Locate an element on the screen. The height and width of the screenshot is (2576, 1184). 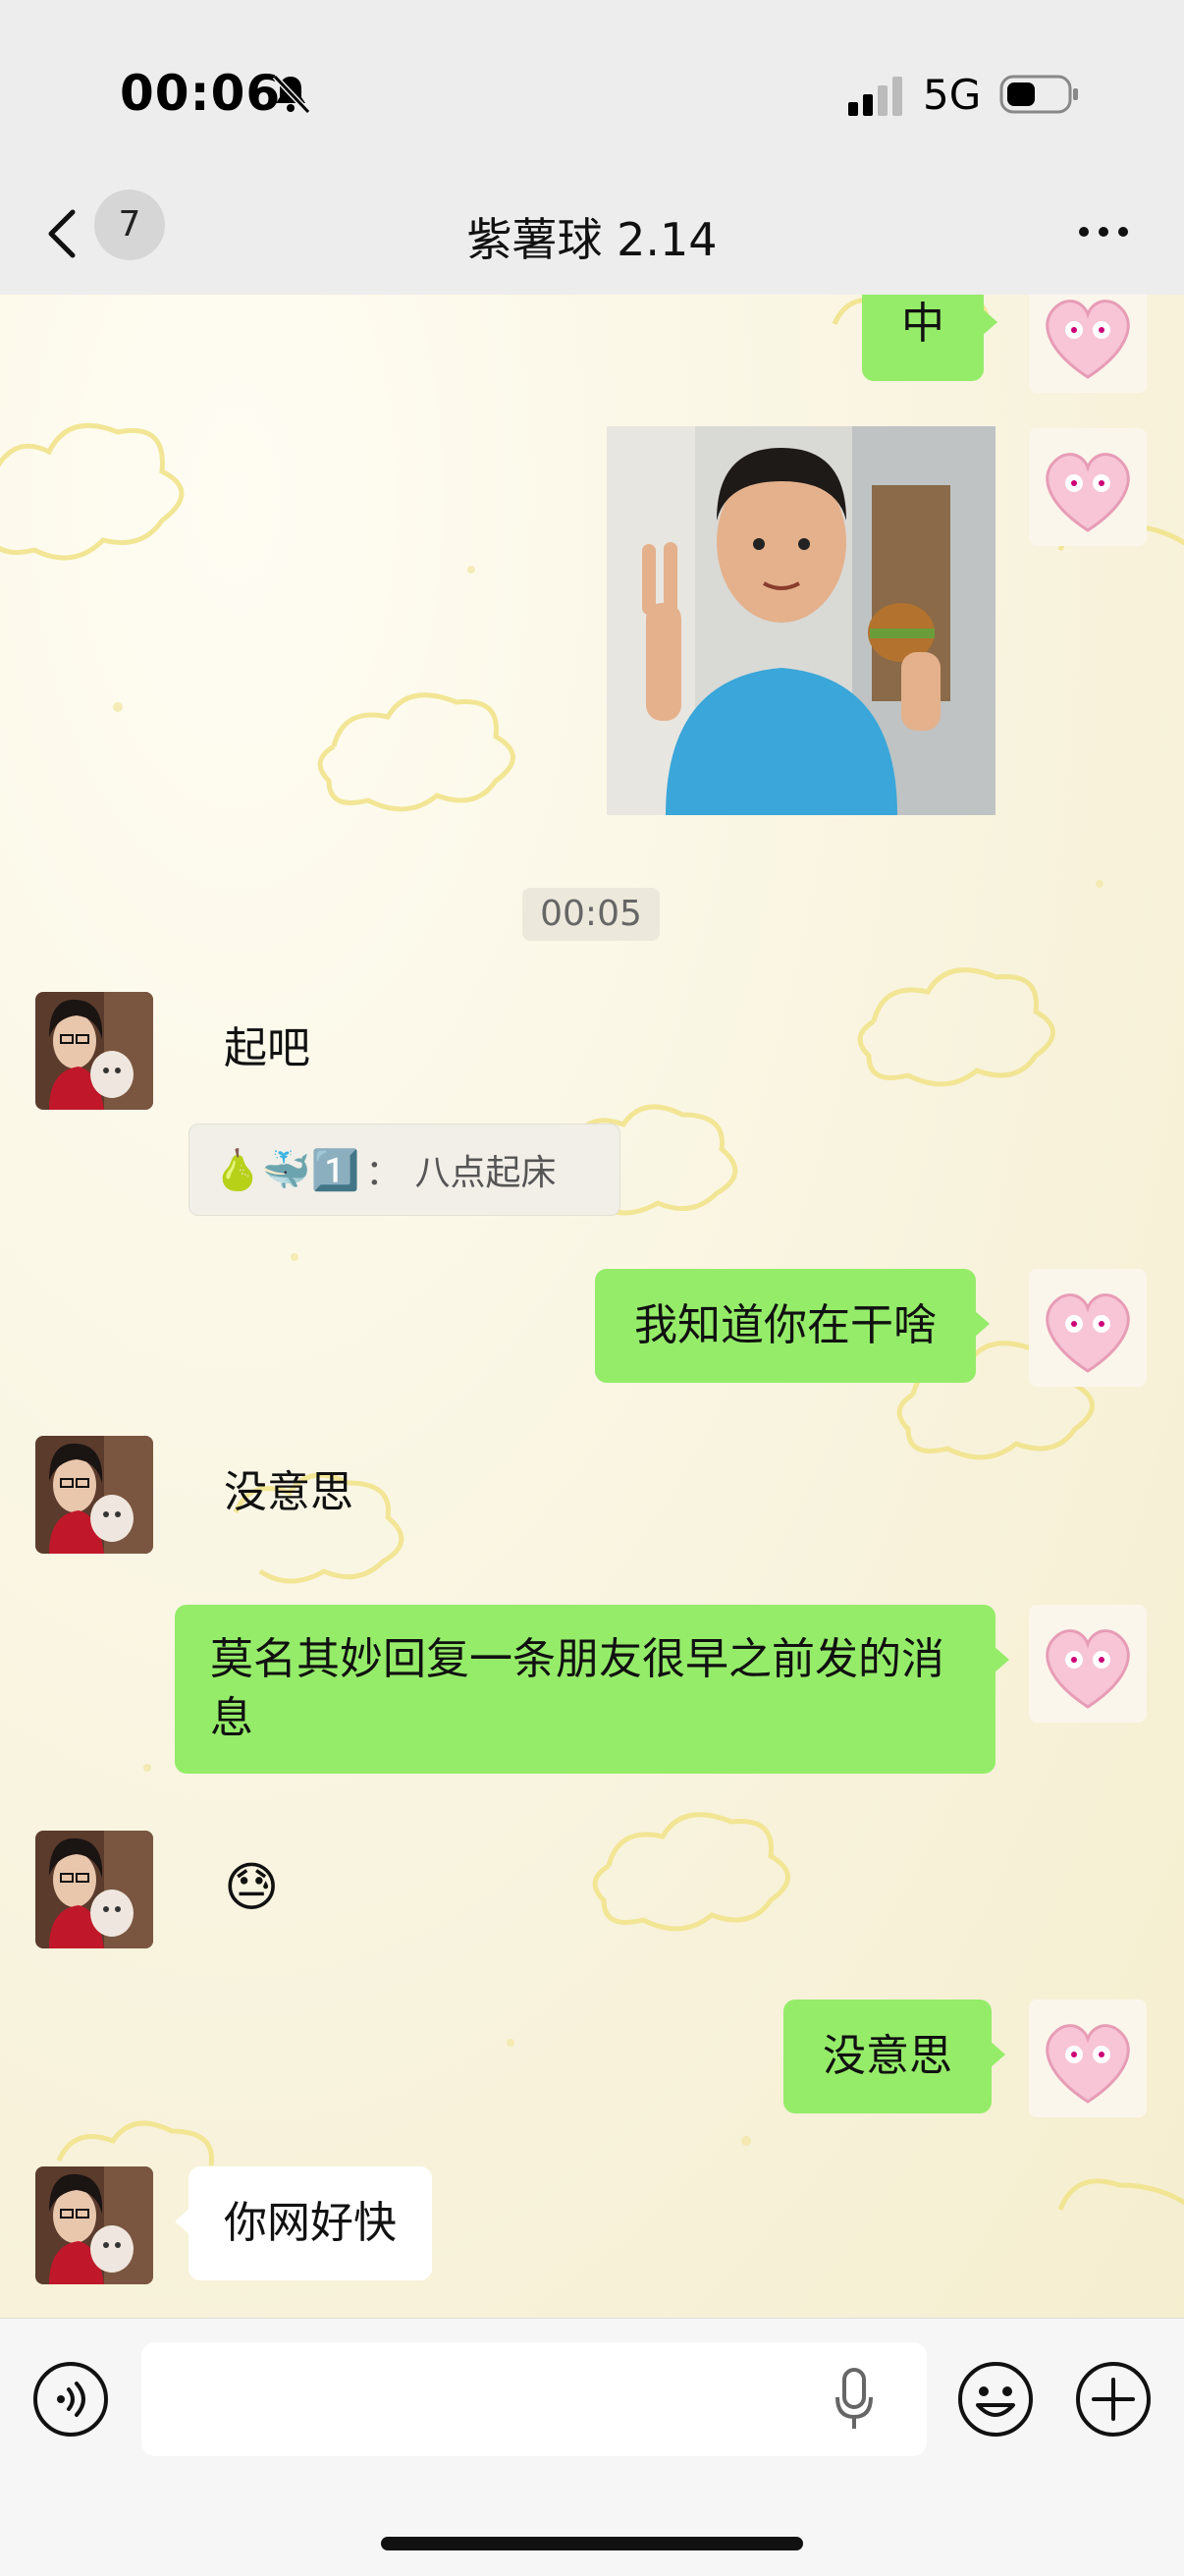
quote-author-emoji: 🍐🐳1️⃣ is located at coordinates (286, 1170).